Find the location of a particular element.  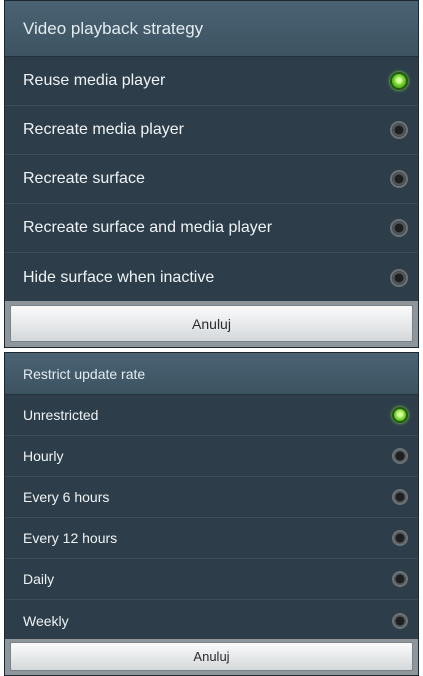

option-label: Every 6 hours is located at coordinates (66, 497).